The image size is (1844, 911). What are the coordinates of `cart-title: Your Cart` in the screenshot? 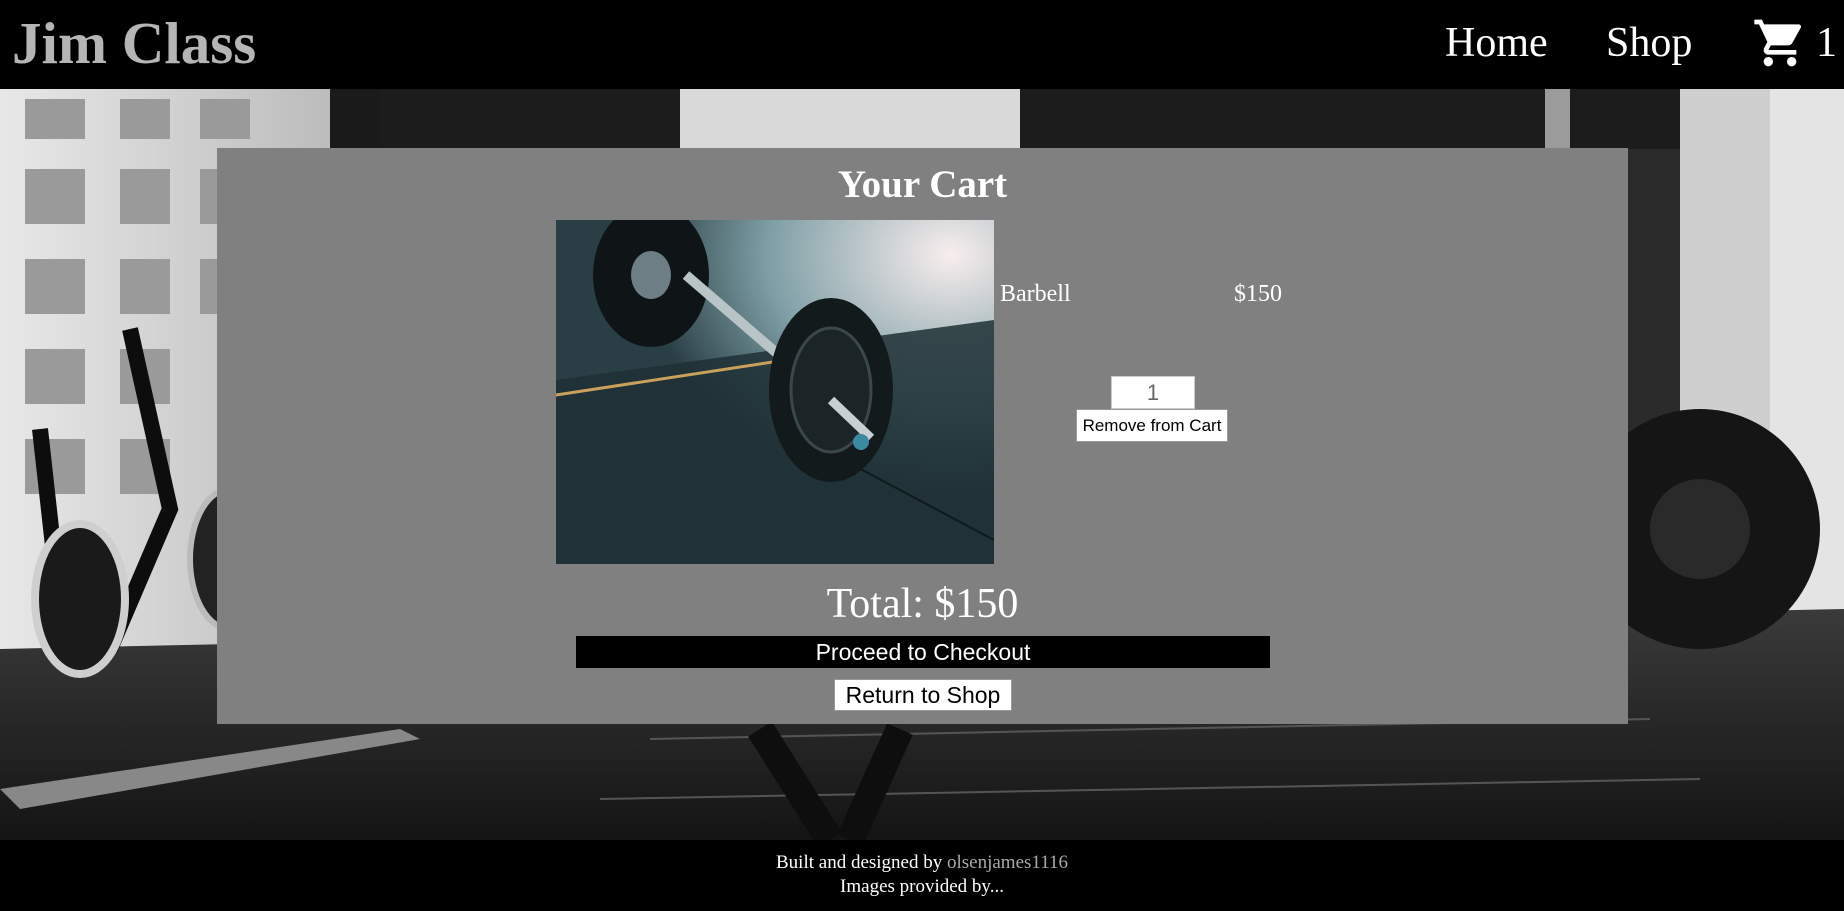 It's located at (922, 184).